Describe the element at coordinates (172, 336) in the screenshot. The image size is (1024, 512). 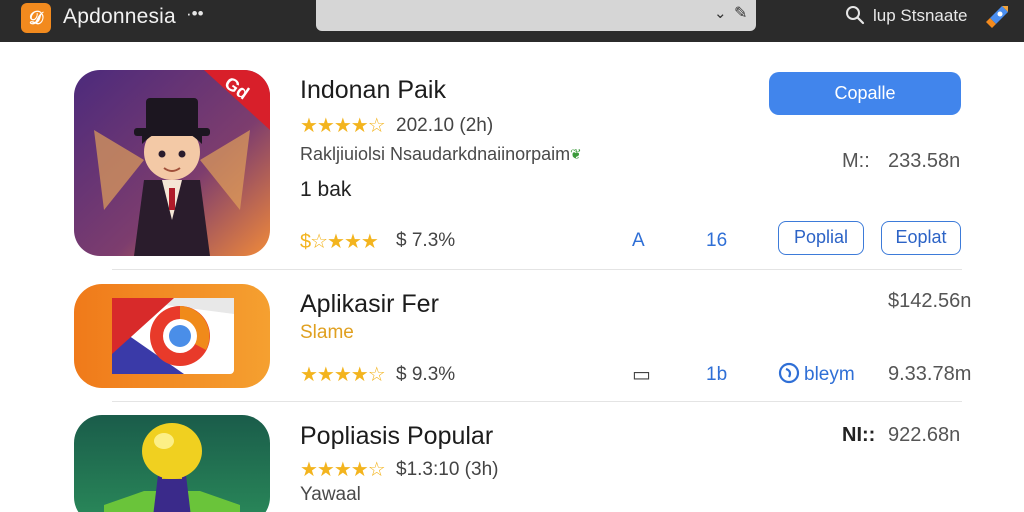
I see `app-icon-chrome-like` at that location.